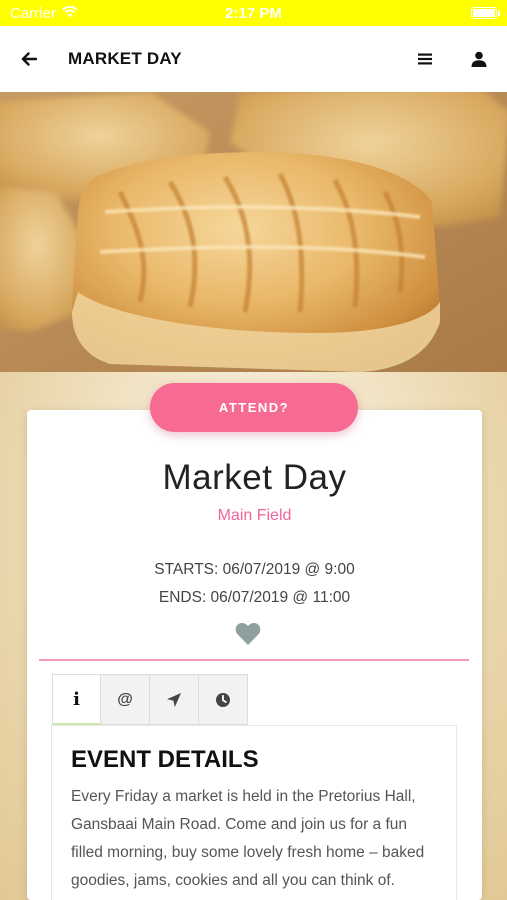 The image size is (507, 900). Describe the element at coordinates (253, 59) in the screenshot. I see `nav-bar: MARKET DAY` at that location.